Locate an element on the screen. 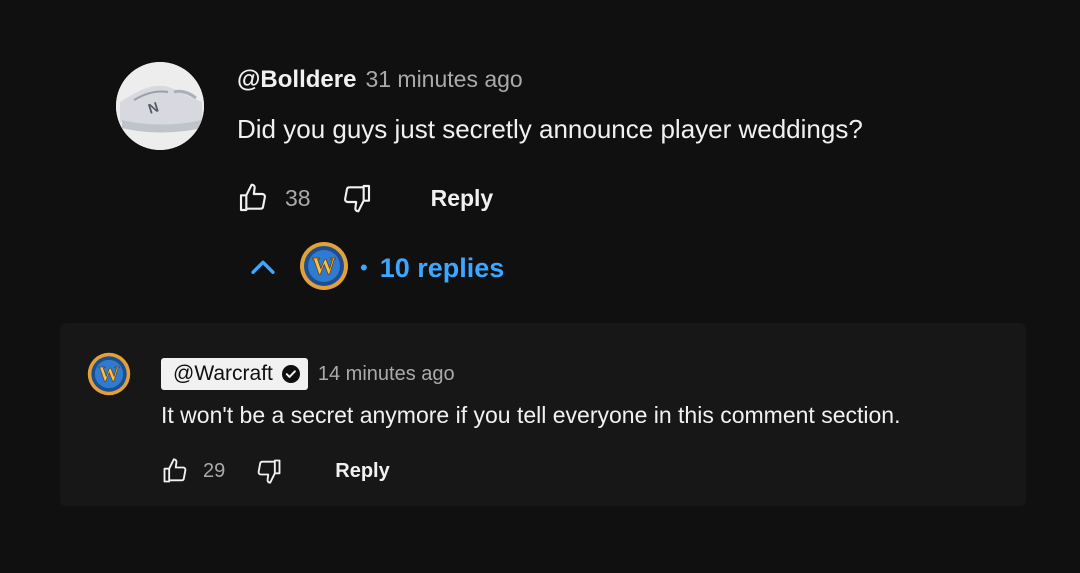 This screenshot has height=573, width=1080. replies-avatar: W is located at coordinates (324, 268).